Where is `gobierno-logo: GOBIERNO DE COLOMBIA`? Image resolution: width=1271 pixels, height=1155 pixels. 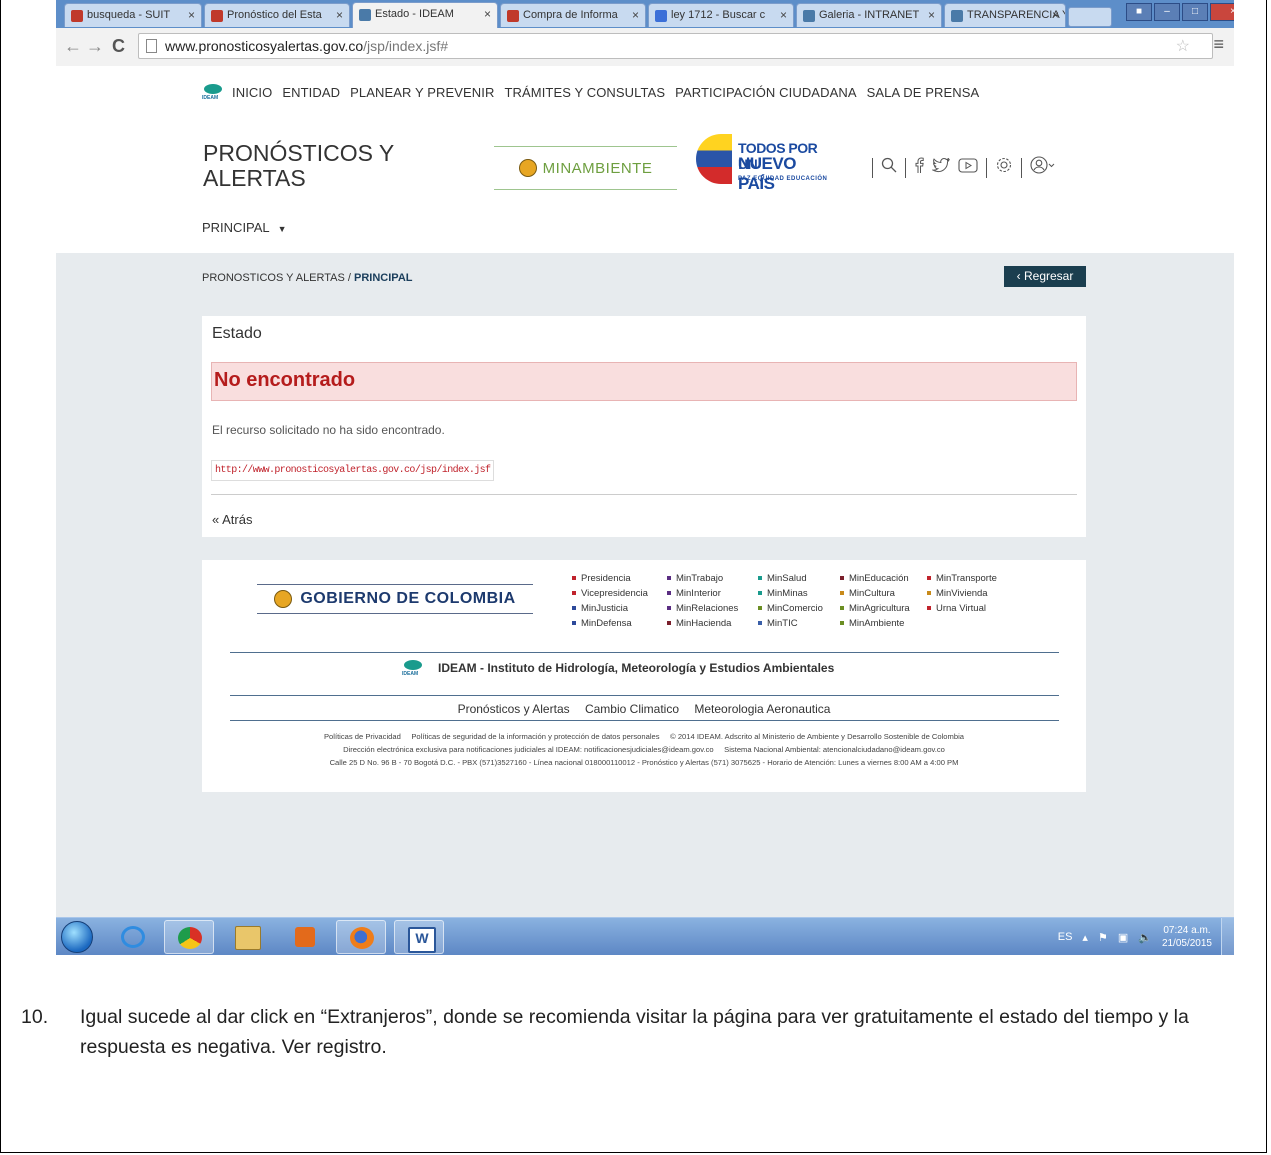
gobierno-logo: GOBIERNO DE COLOMBIA is located at coordinates (395, 599).